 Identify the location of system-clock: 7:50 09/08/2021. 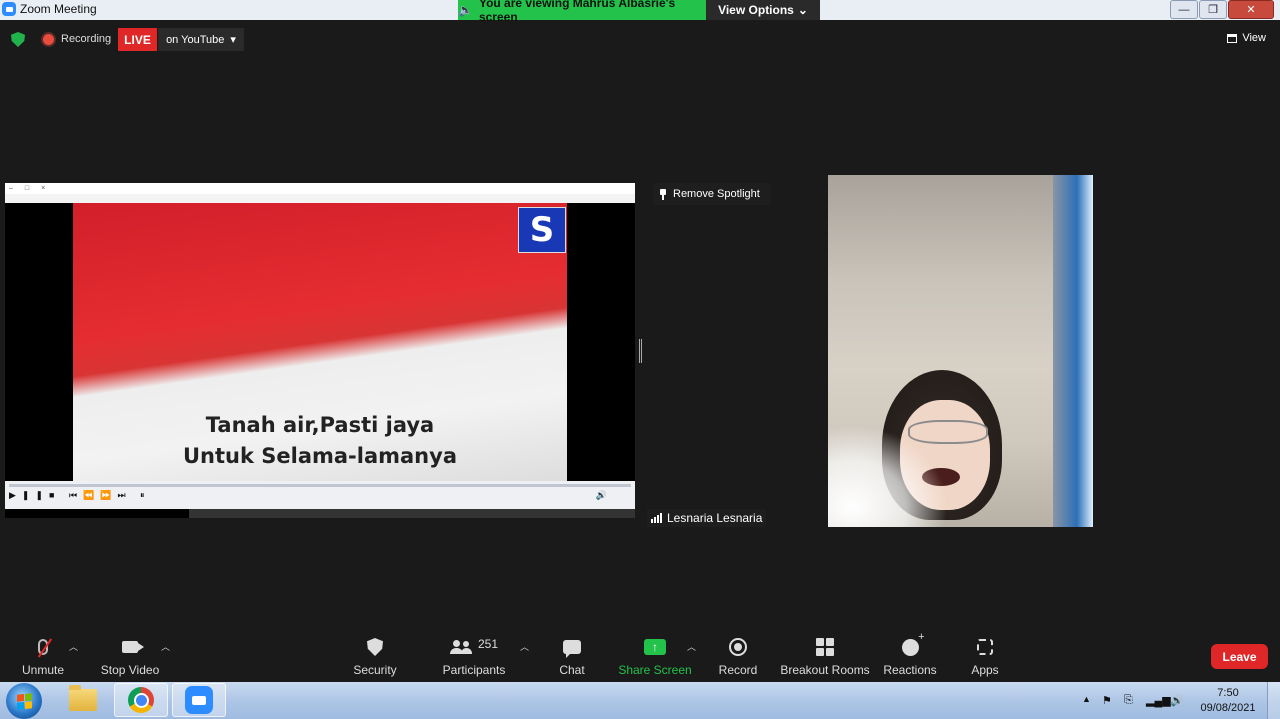
(1228, 701).